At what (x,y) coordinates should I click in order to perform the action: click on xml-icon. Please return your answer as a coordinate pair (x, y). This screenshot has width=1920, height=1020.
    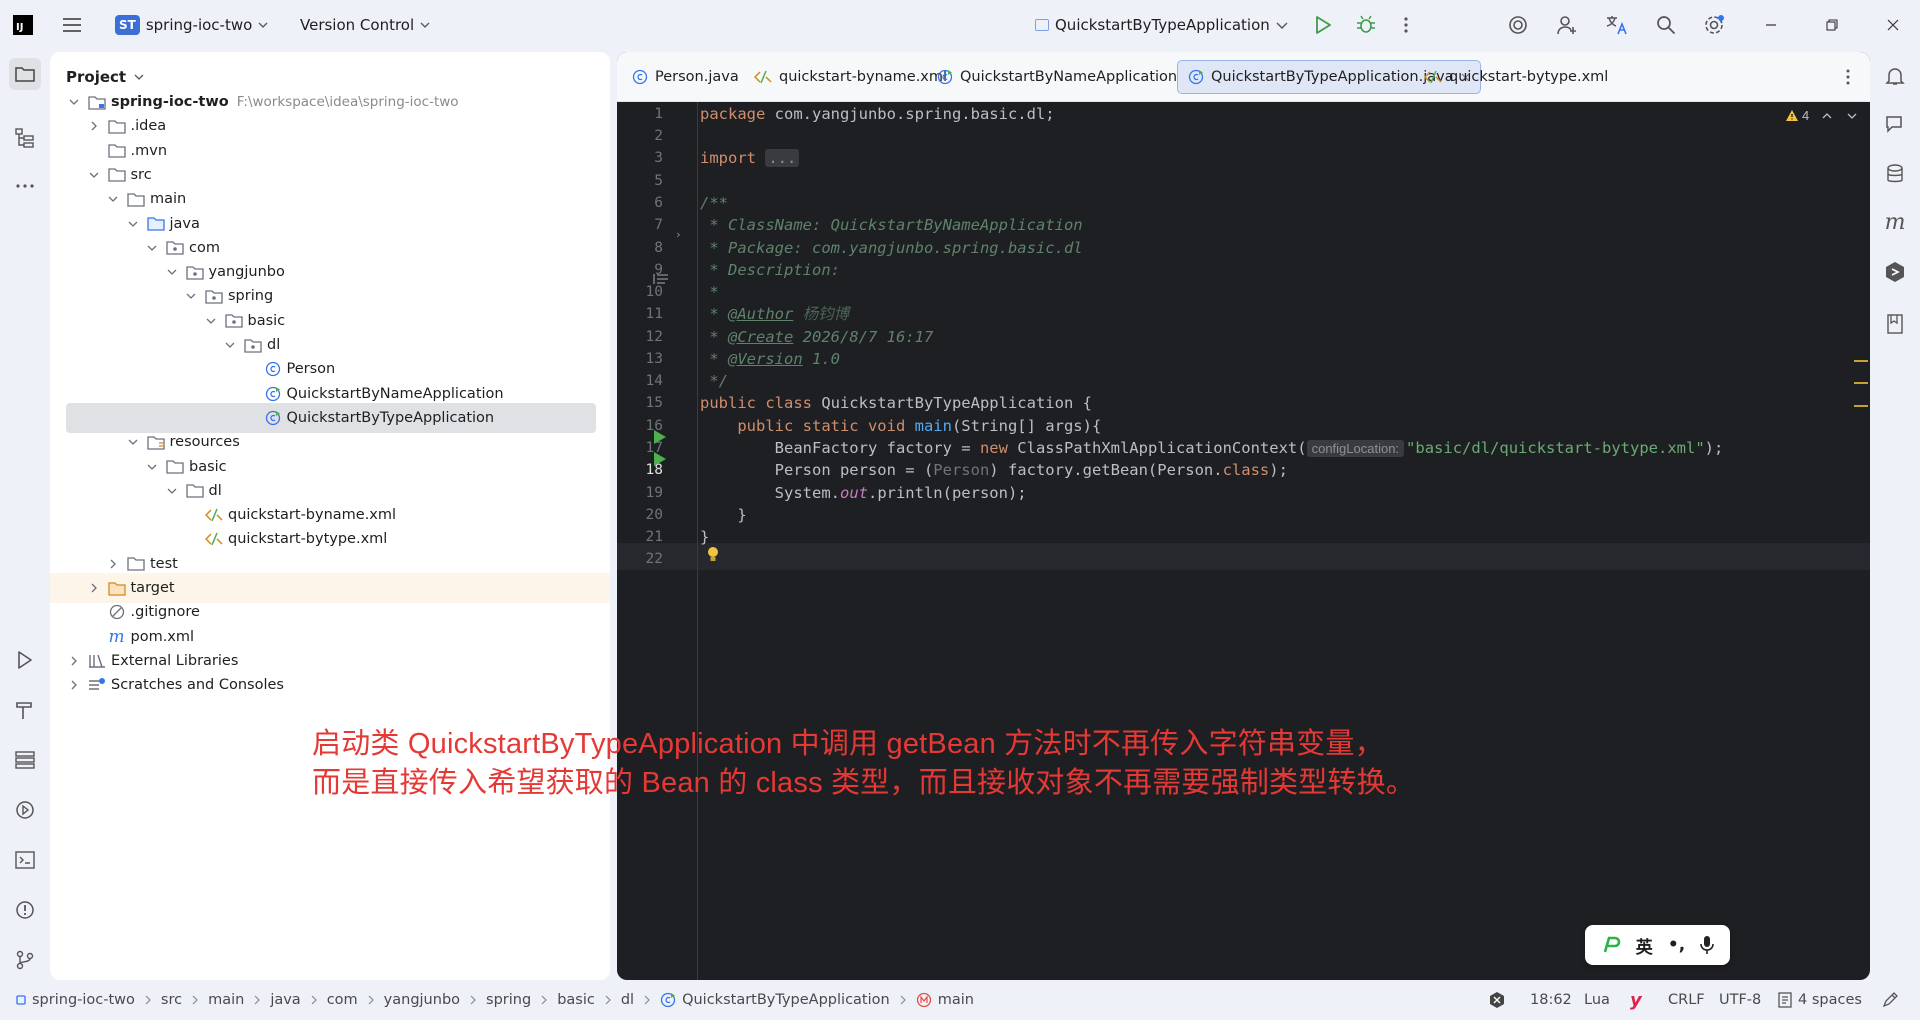
    Looking at the image, I should click on (214, 515).